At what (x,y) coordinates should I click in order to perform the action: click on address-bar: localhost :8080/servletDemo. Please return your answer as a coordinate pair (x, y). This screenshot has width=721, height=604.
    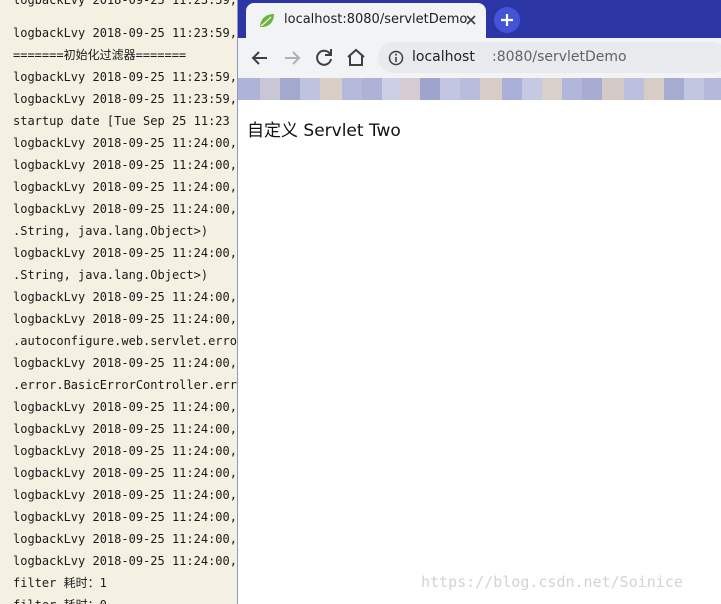
    Looking at the image, I should click on (549, 57).